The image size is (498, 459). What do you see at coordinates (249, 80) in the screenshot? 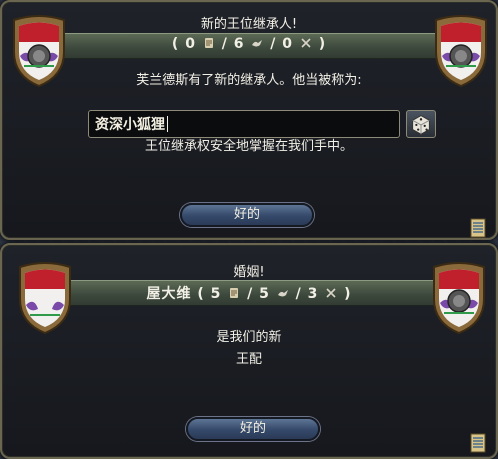
I see `heir-message: 芙兰德斯有了新的继承人。他当被称为:` at bounding box center [249, 80].